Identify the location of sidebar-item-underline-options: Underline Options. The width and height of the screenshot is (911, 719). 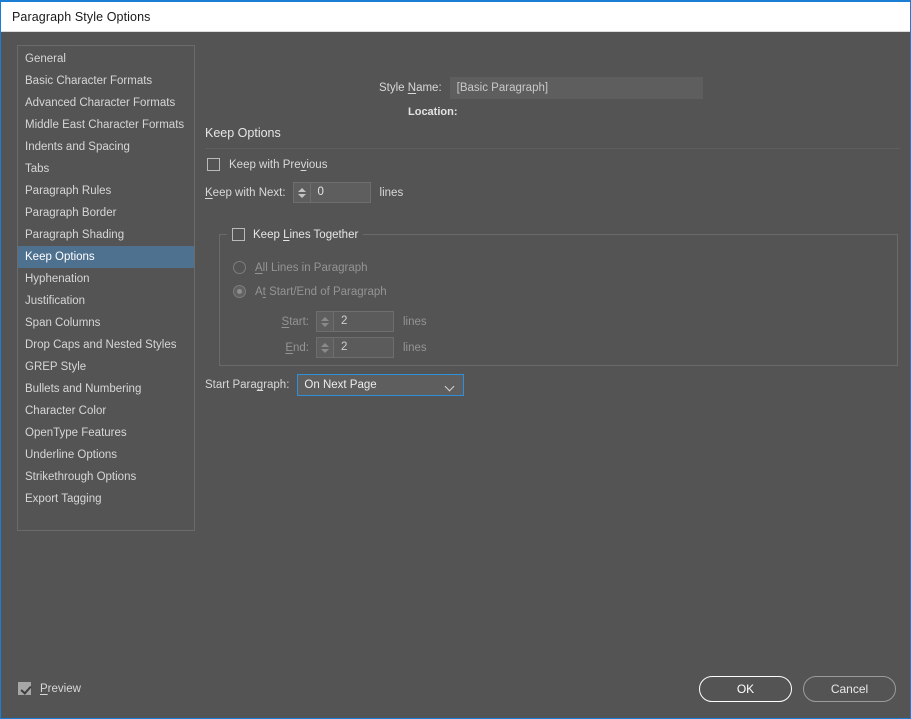
(106, 455).